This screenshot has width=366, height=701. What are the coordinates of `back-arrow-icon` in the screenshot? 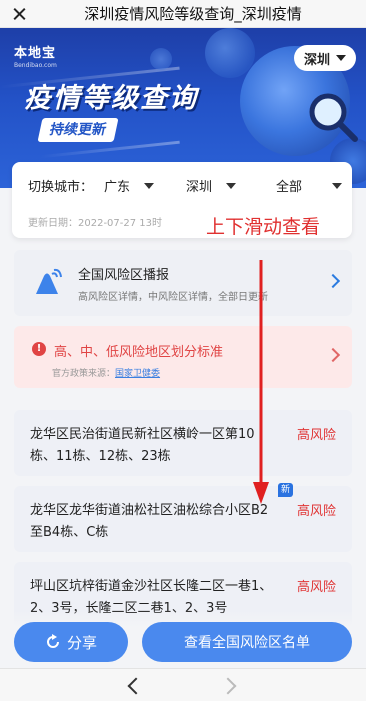 It's located at (136, 686).